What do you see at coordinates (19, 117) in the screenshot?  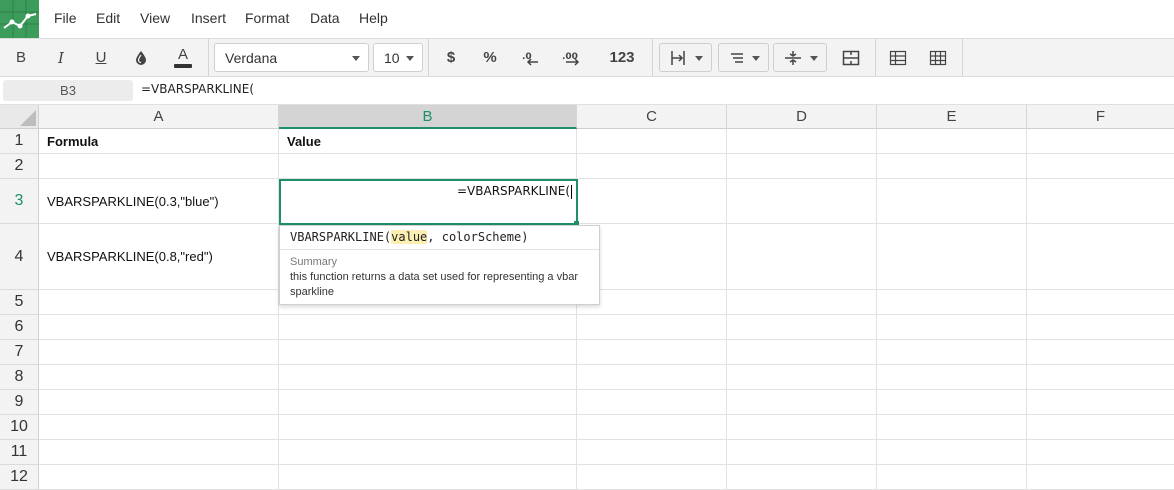 I see `select-all-corner` at bounding box center [19, 117].